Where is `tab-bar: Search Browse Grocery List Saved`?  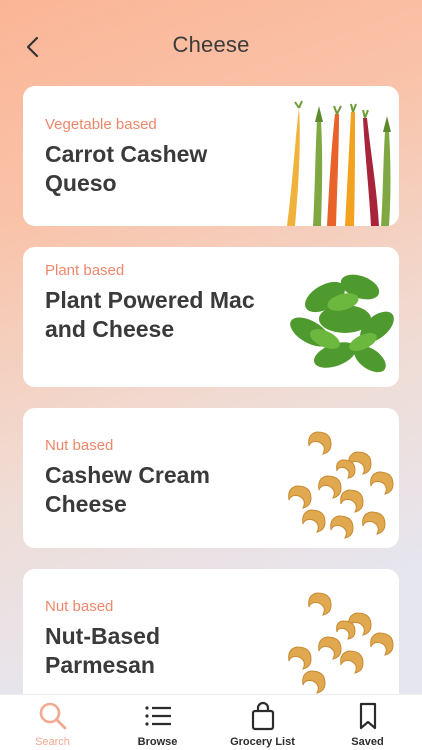 tab-bar: Search Browse Grocery List Saved is located at coordinates (211, 722).